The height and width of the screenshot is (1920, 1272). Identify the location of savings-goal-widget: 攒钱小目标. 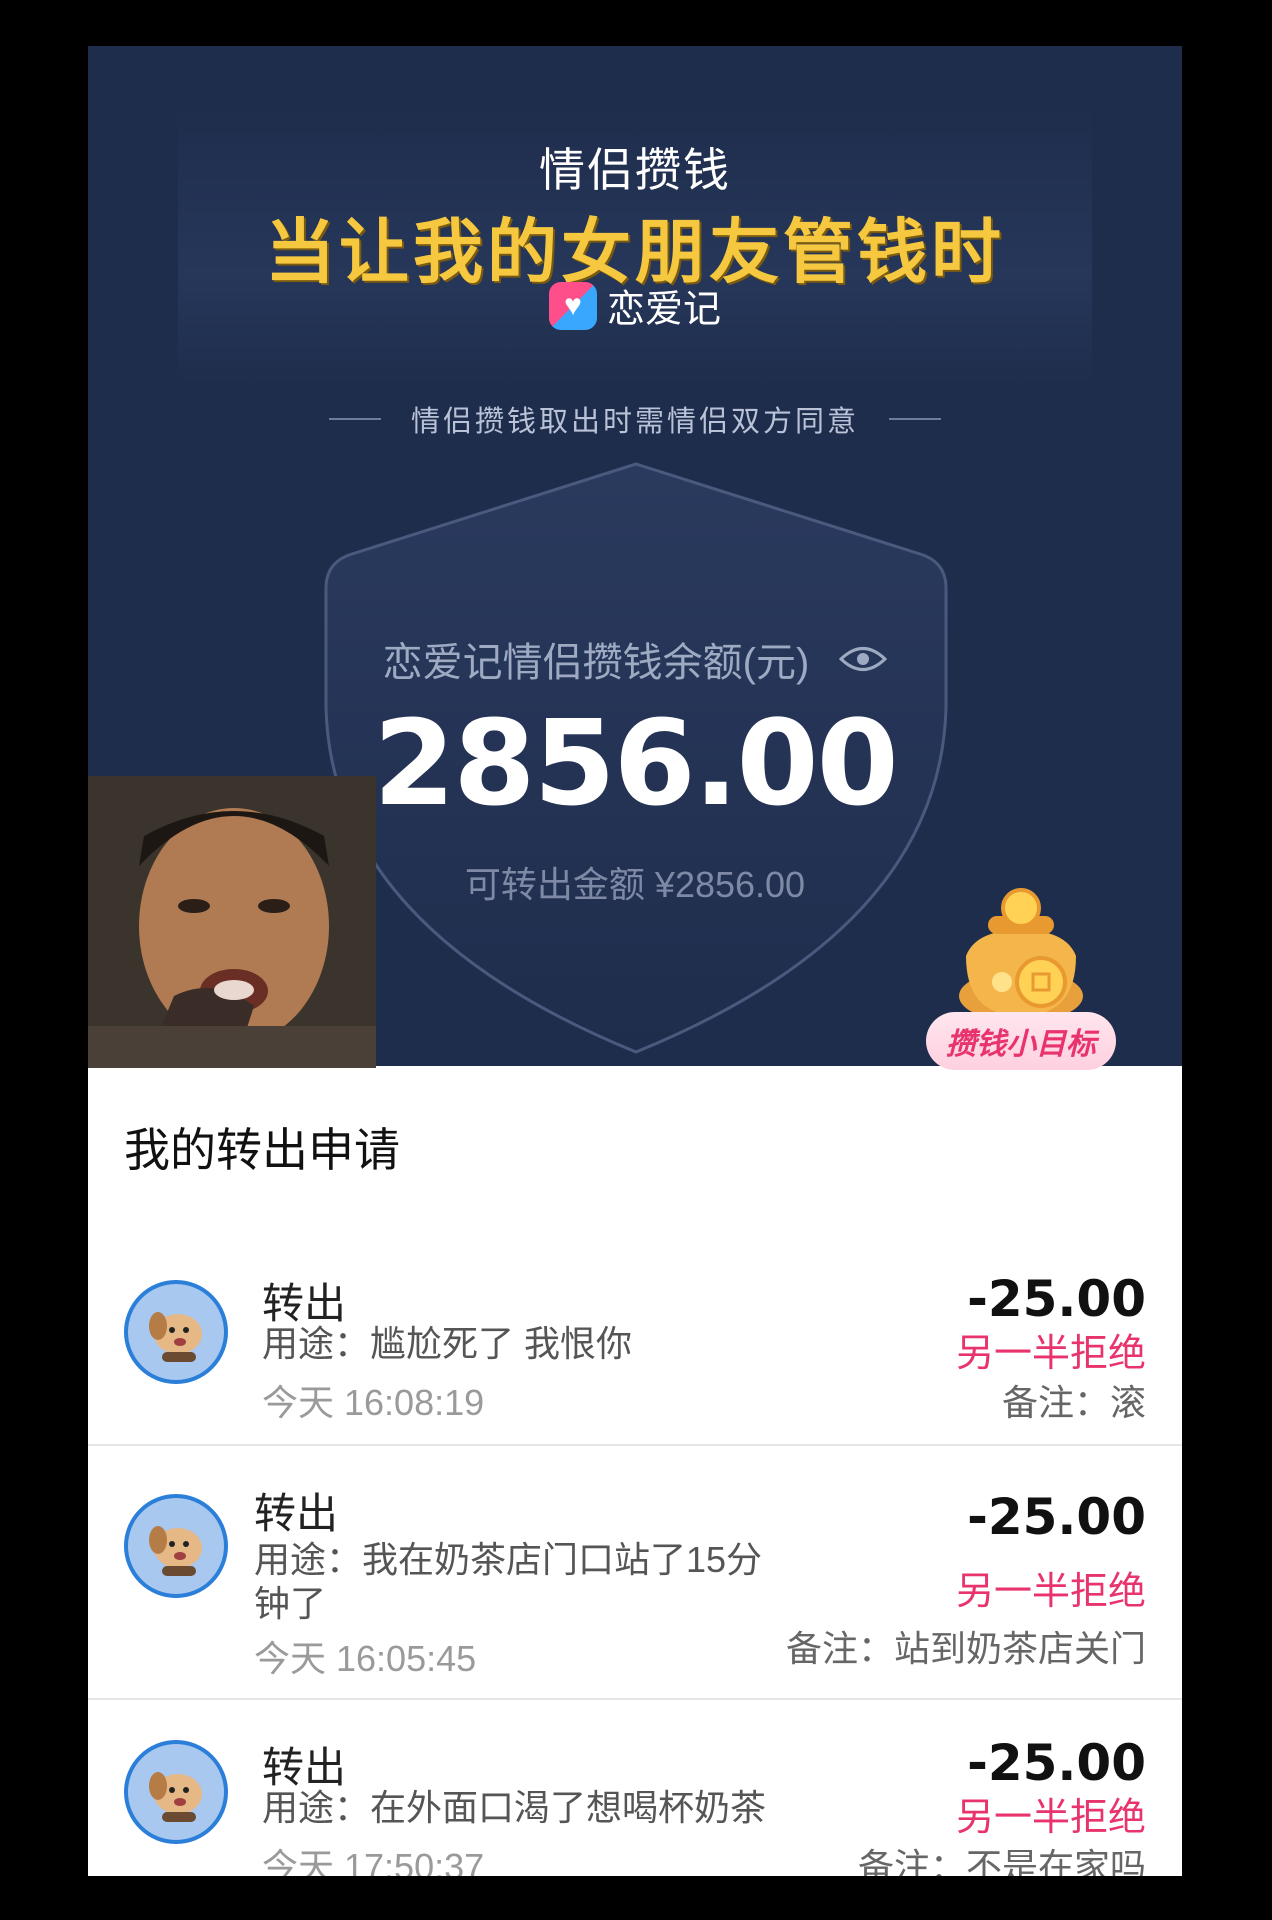
(1031, 982).